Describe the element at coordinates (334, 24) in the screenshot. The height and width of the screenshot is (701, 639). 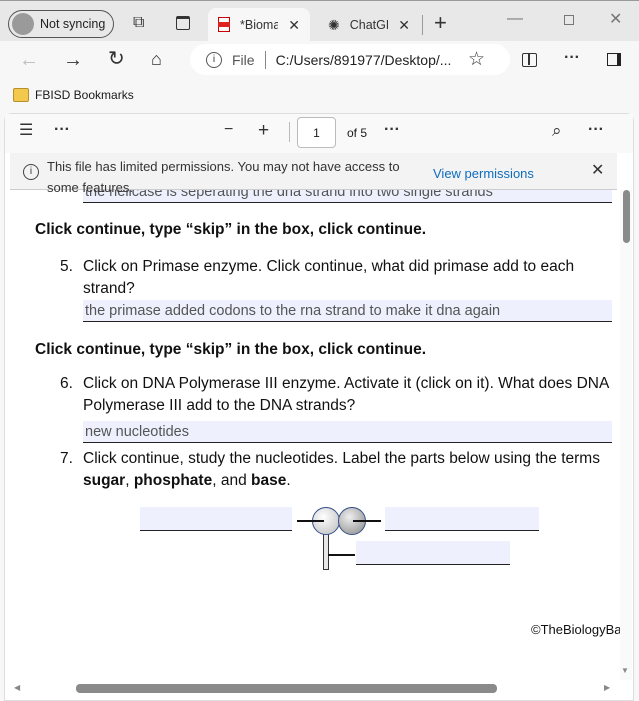
I see `chatgpt-icon: ✺` at that location.